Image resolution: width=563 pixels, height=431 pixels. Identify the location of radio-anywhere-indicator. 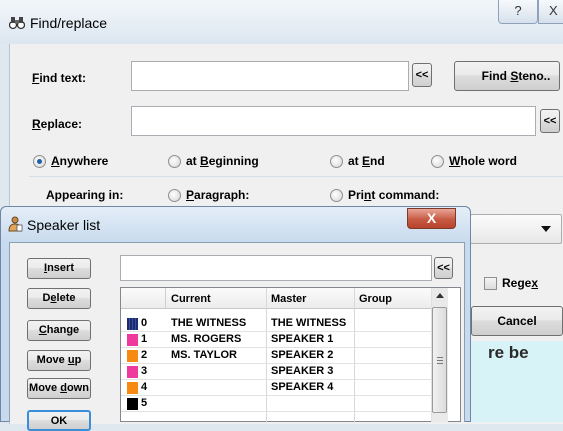
(39, 161).